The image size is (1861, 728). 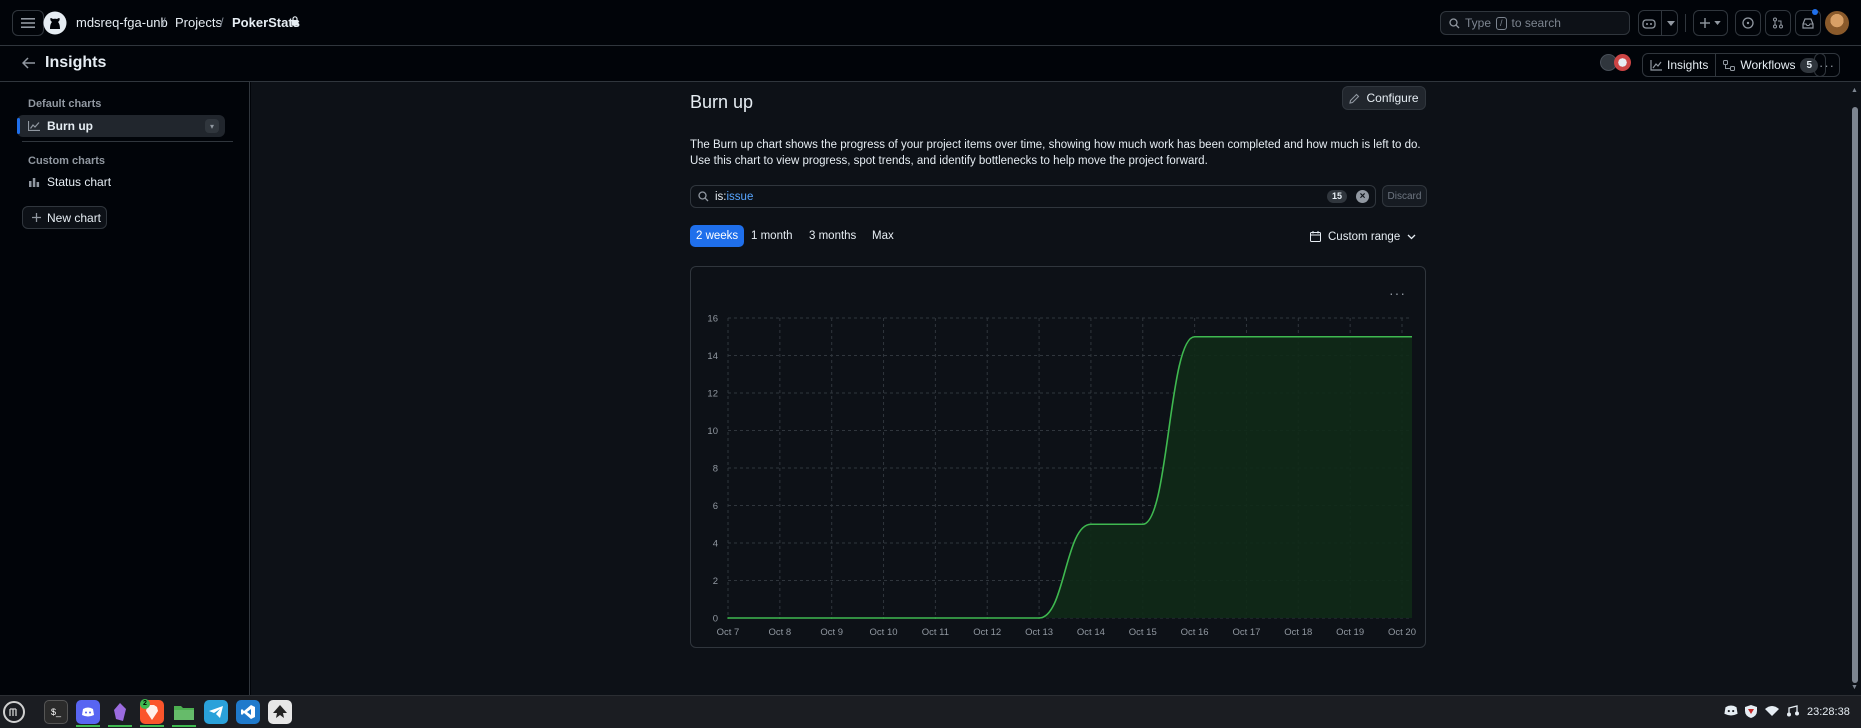 I want to click on header-divider, so click(x=1685, y=23).